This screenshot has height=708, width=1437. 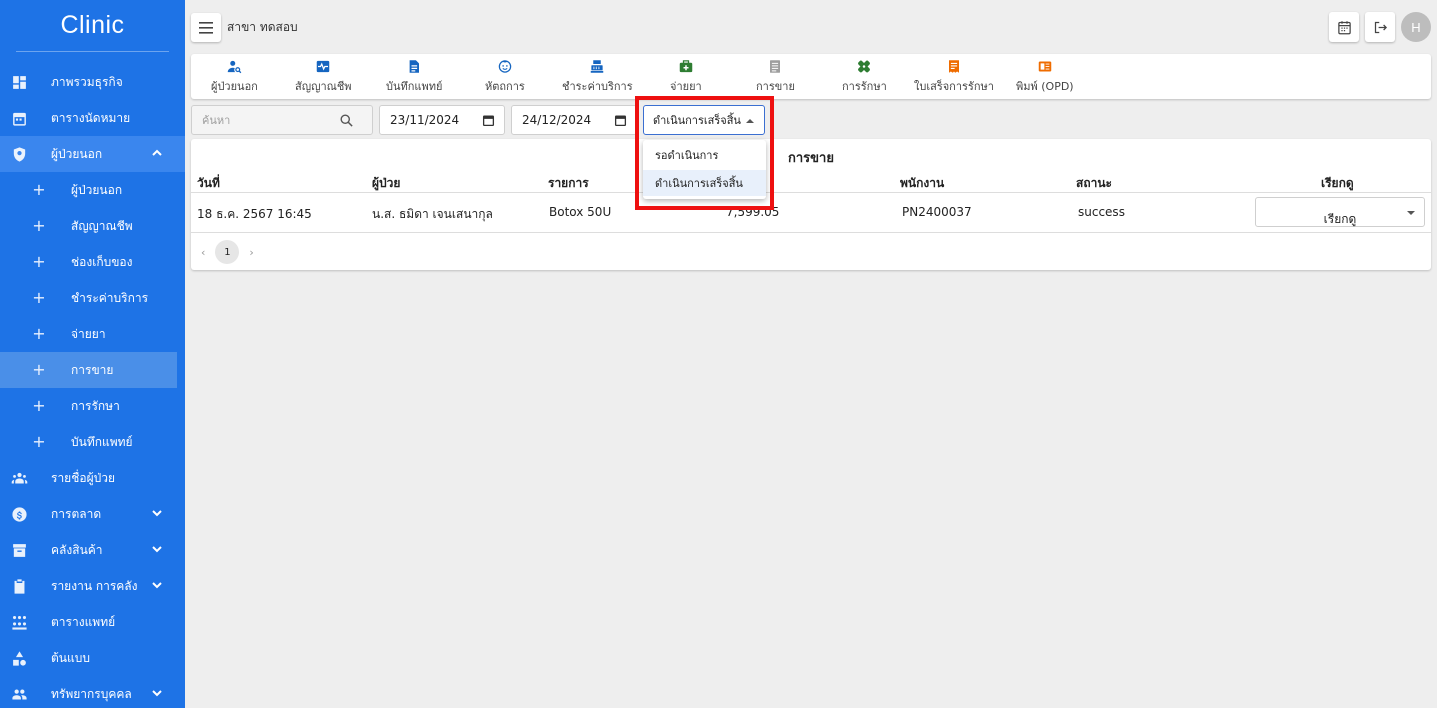 What do you see at coordinates (557, 120) in the screenshot?
I see `date-to-value: 24/12/2024` at bounding box center [557, 120].